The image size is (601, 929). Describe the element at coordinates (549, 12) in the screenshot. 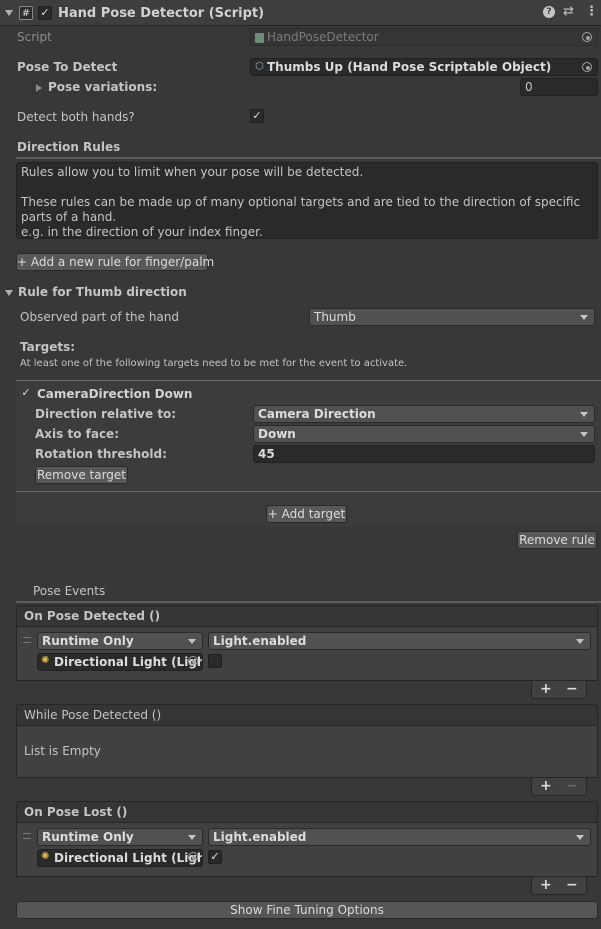

I see `help-icon: ?` at that location.